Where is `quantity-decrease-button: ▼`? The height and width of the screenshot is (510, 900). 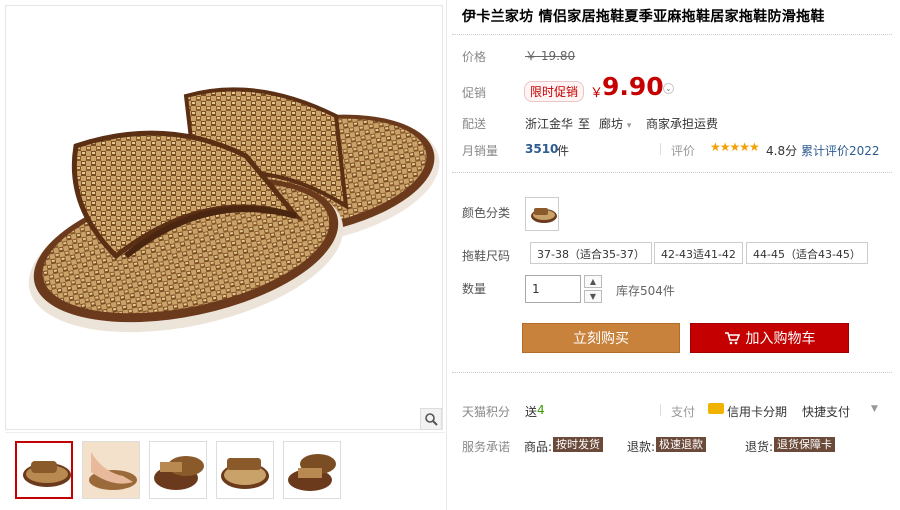 quantity-decrease-button: ▼ is located at coordinates (593, 296).